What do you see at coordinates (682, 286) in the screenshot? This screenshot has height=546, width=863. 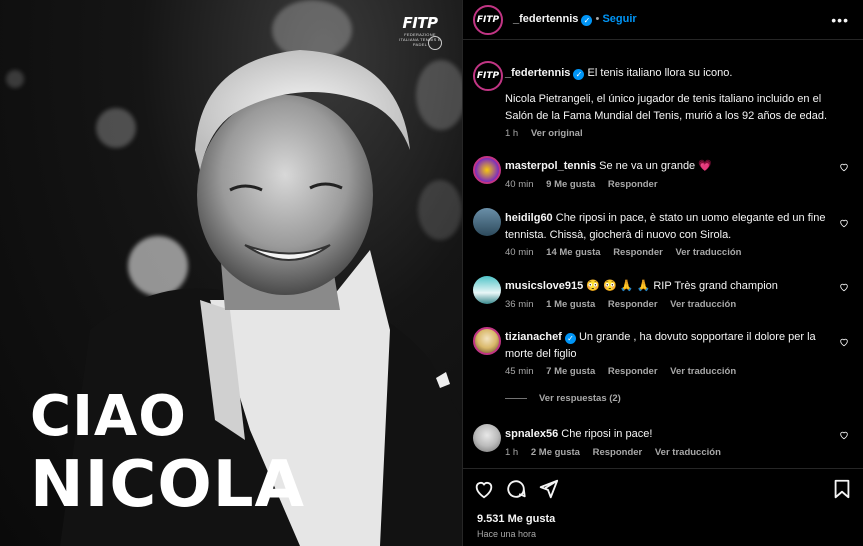 I see `comment-text: 😳 😳 🙏 🙏 RIP Très grand champion` at bounding box center [682, 286].